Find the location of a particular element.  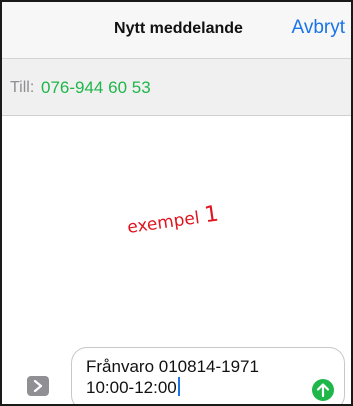

text-caret is located at coordinates (178, 386).